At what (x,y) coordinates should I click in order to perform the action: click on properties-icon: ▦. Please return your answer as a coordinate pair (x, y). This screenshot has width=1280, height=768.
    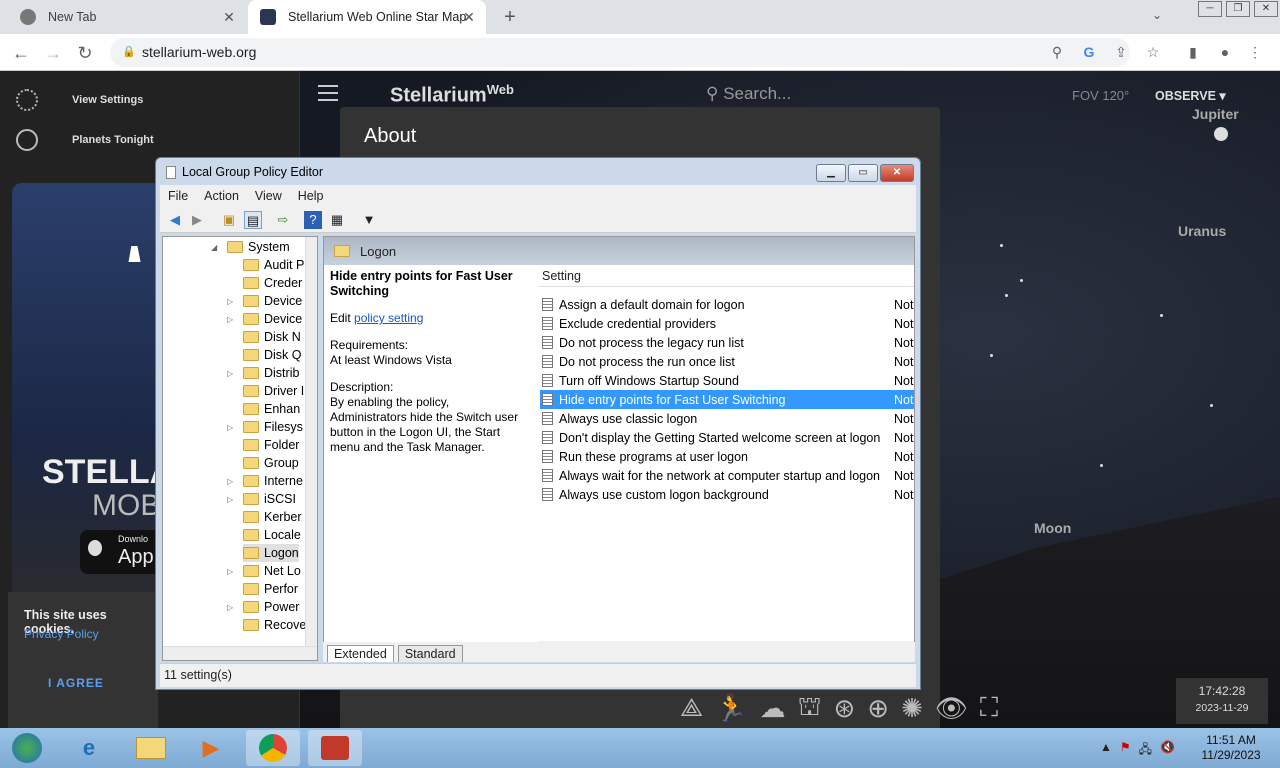
    Looking at the image, I should click on (337, 220).